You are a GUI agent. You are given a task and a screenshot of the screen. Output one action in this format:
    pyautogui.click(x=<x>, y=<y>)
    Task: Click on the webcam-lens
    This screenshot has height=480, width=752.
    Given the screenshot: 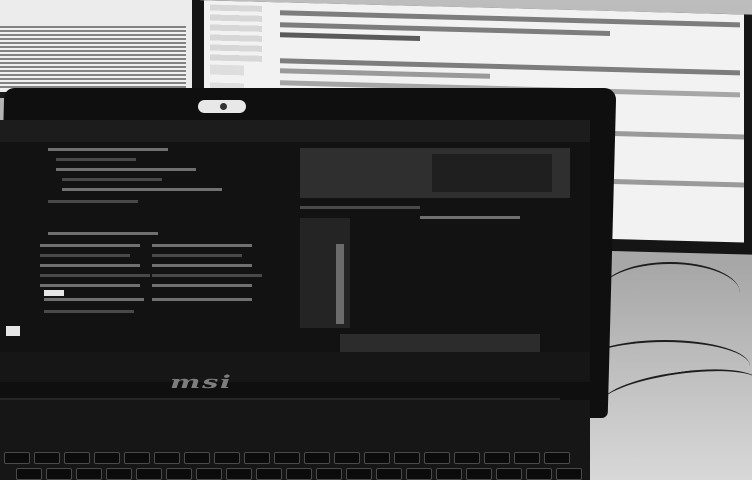 What is the action you would take?
    pyautogui.click(x=223, y=106)
    